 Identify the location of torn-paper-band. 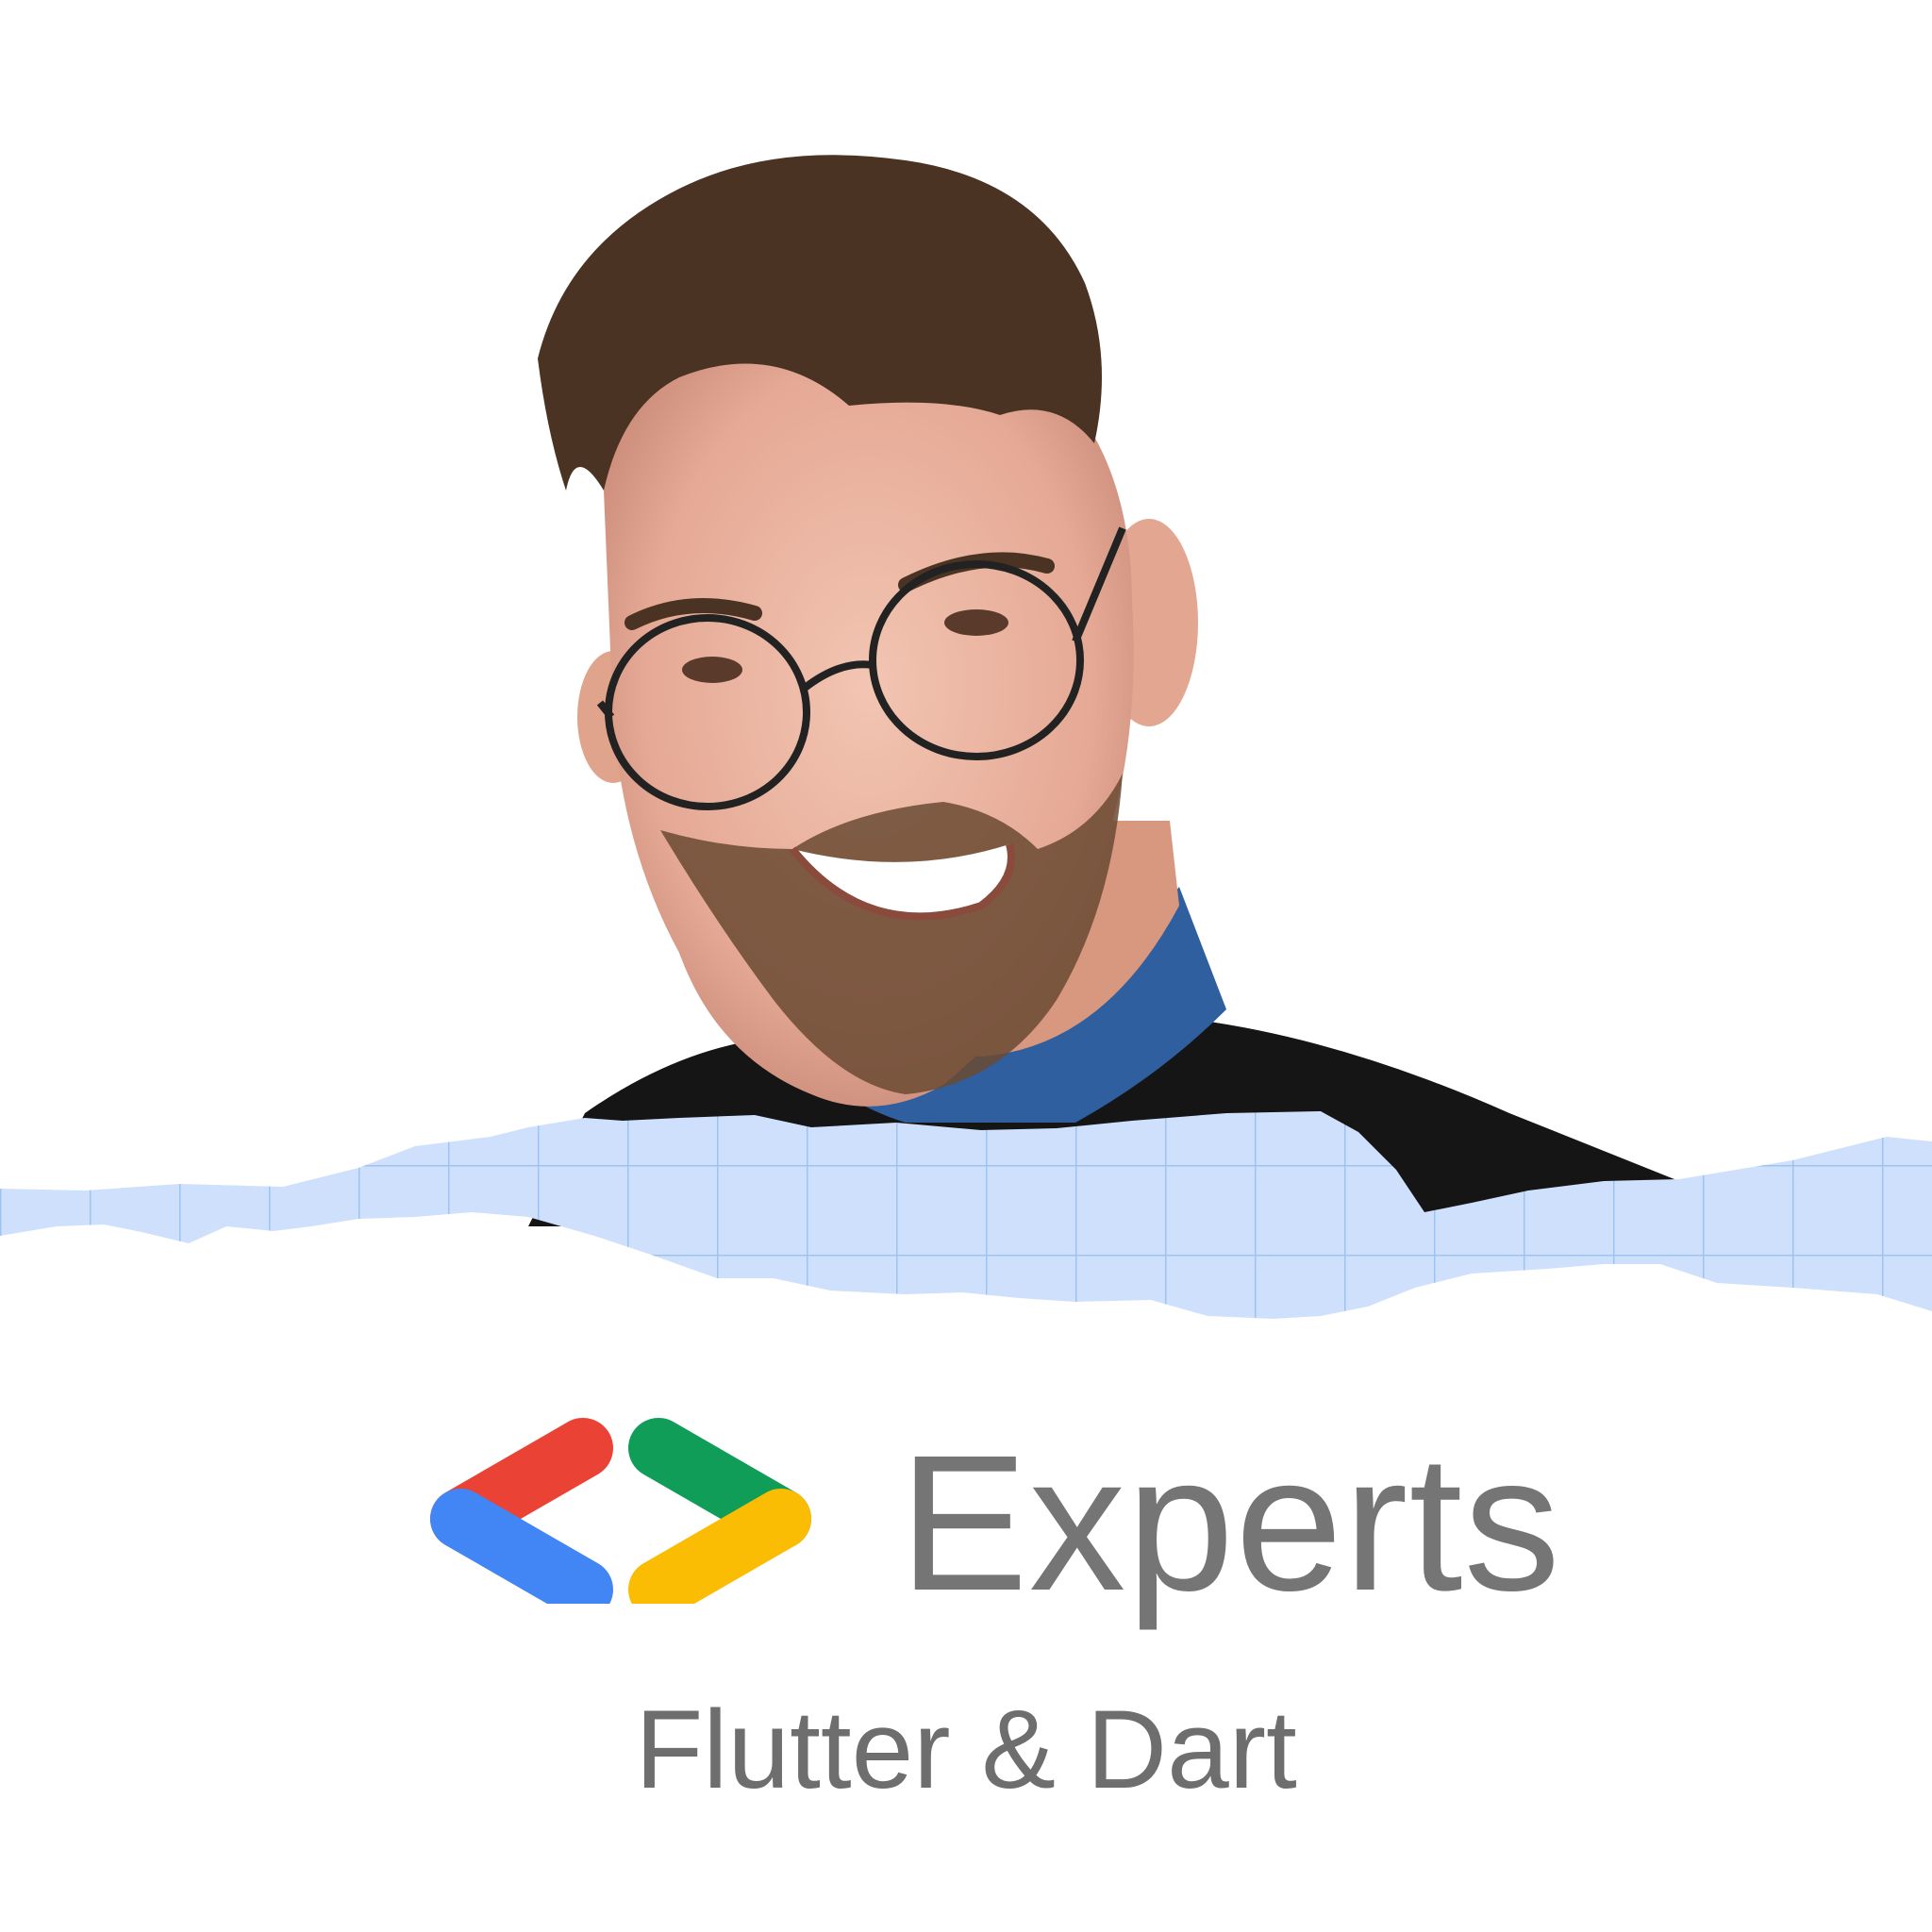
(966, 1215).